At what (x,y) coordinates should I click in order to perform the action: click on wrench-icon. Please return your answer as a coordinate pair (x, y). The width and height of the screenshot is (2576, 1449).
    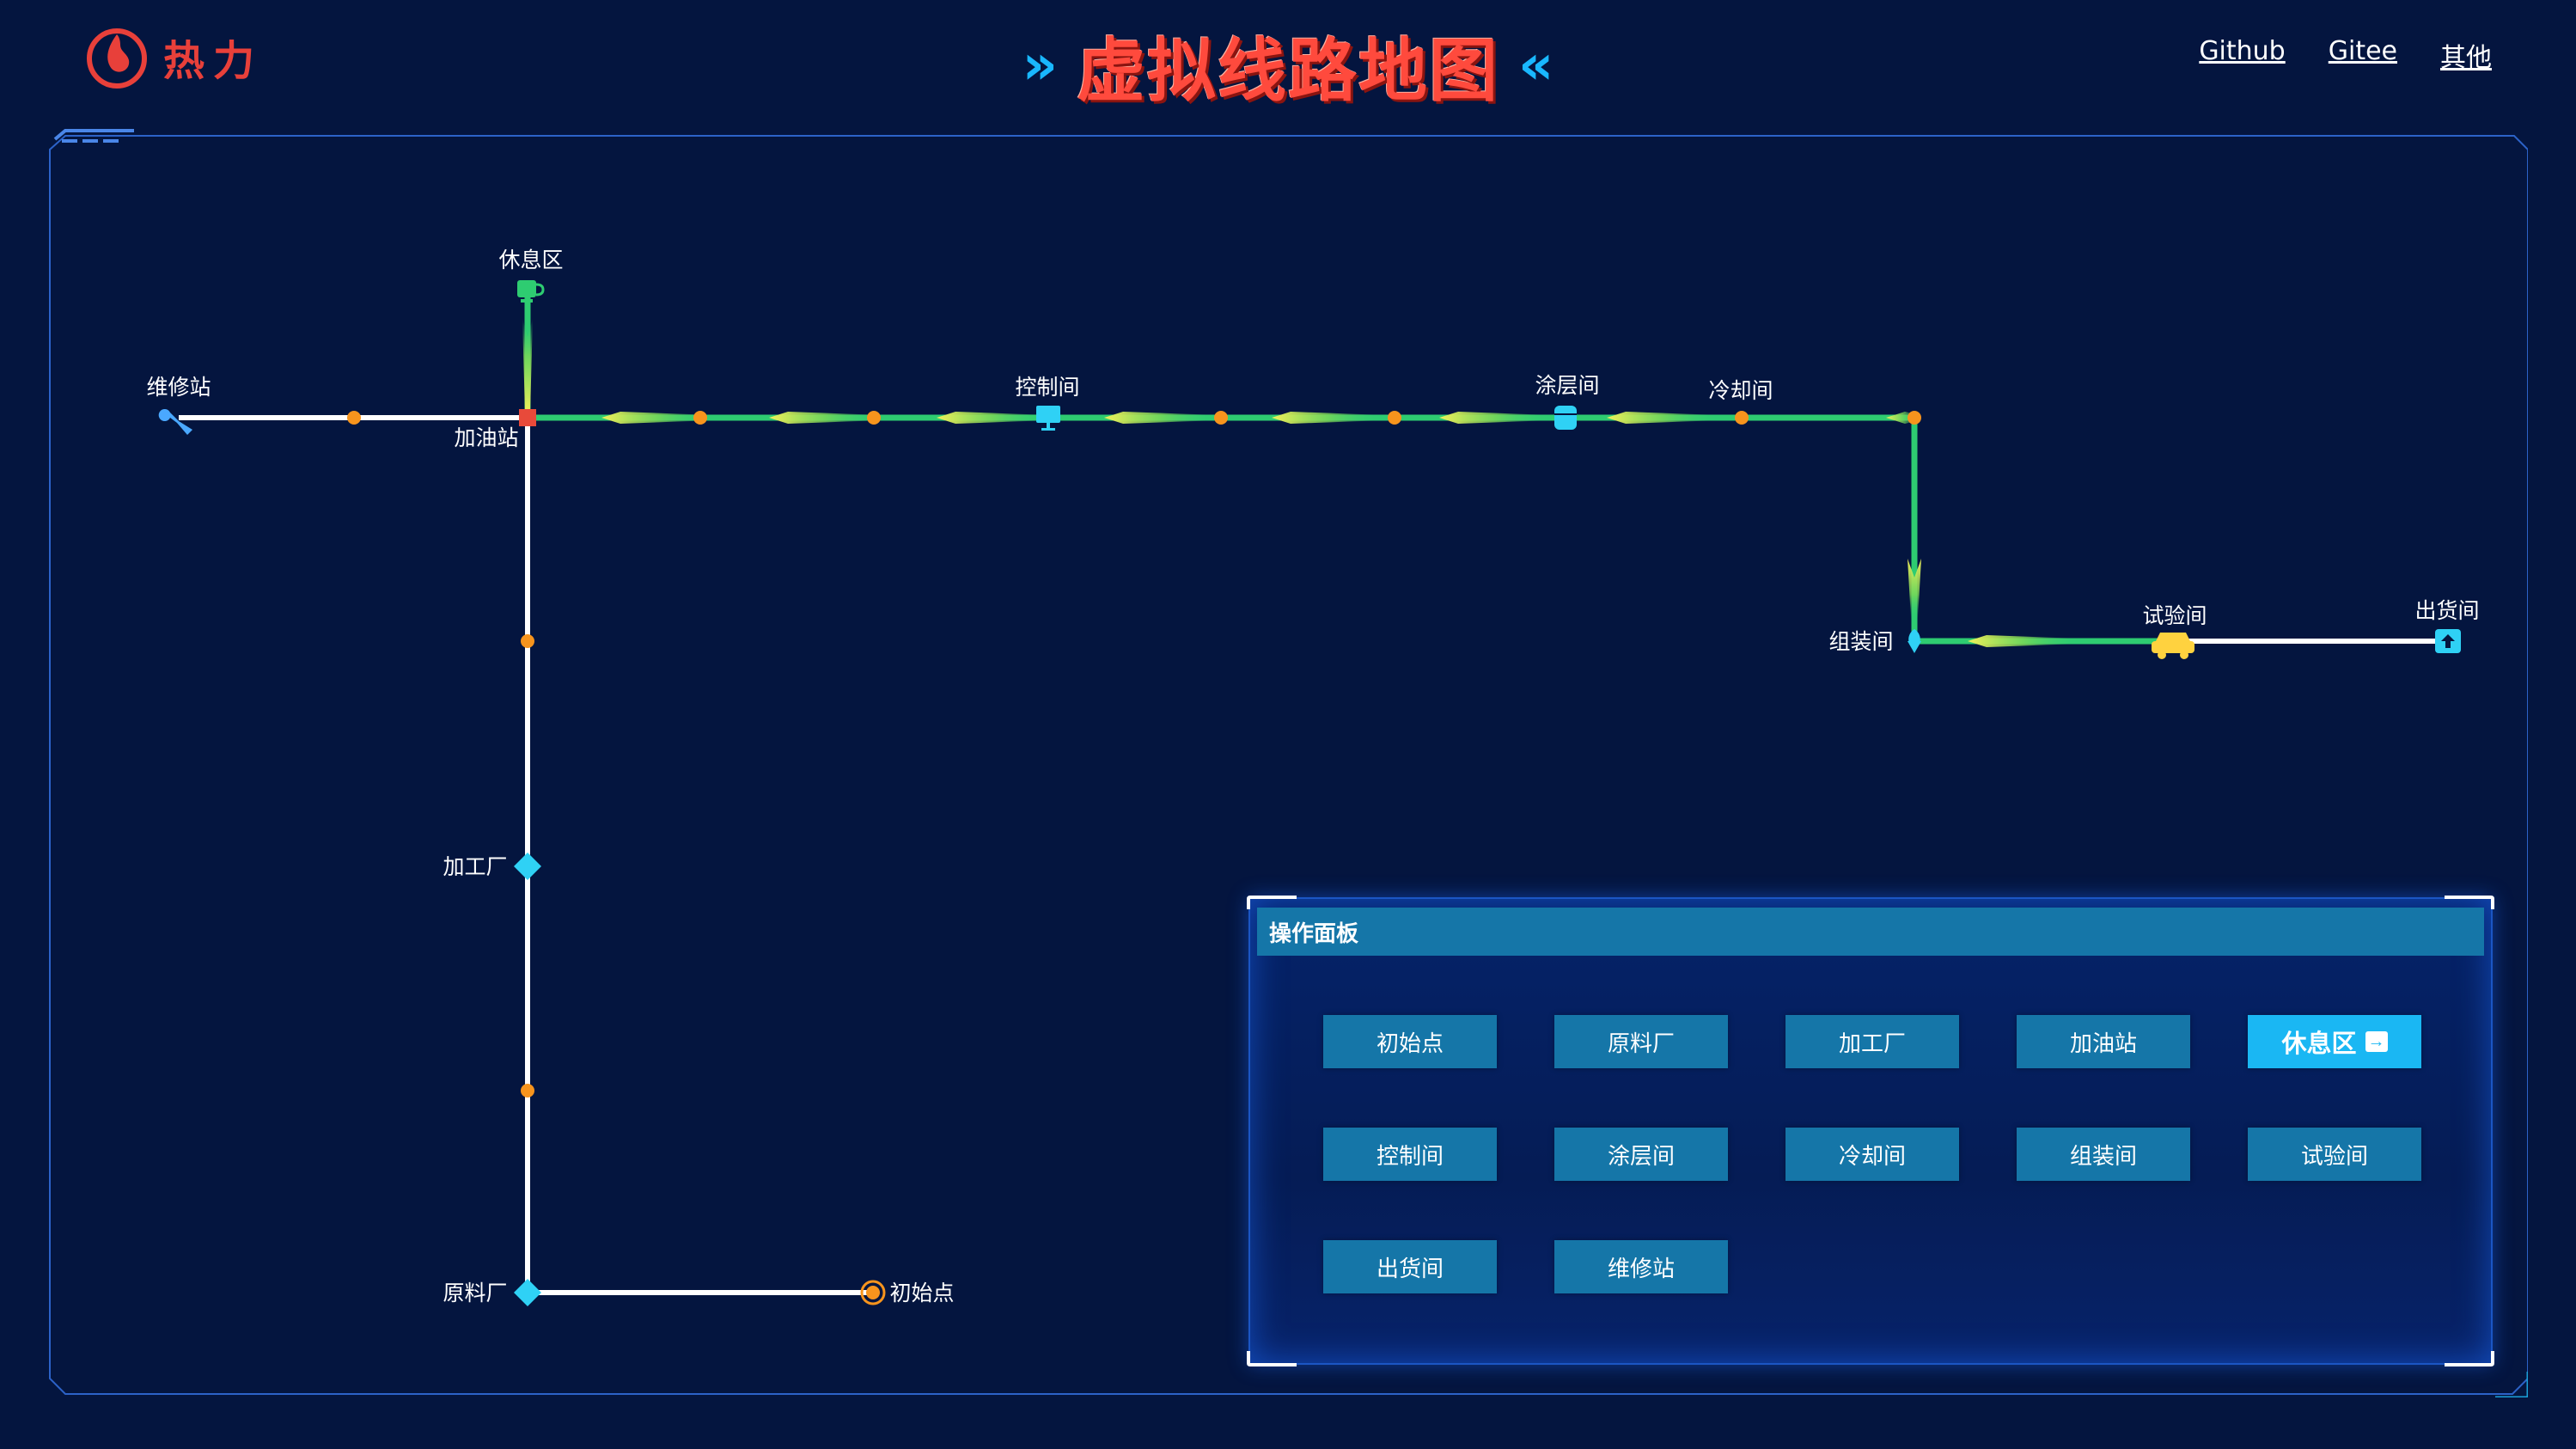
    Looking at the image, I should click on (175, 422).